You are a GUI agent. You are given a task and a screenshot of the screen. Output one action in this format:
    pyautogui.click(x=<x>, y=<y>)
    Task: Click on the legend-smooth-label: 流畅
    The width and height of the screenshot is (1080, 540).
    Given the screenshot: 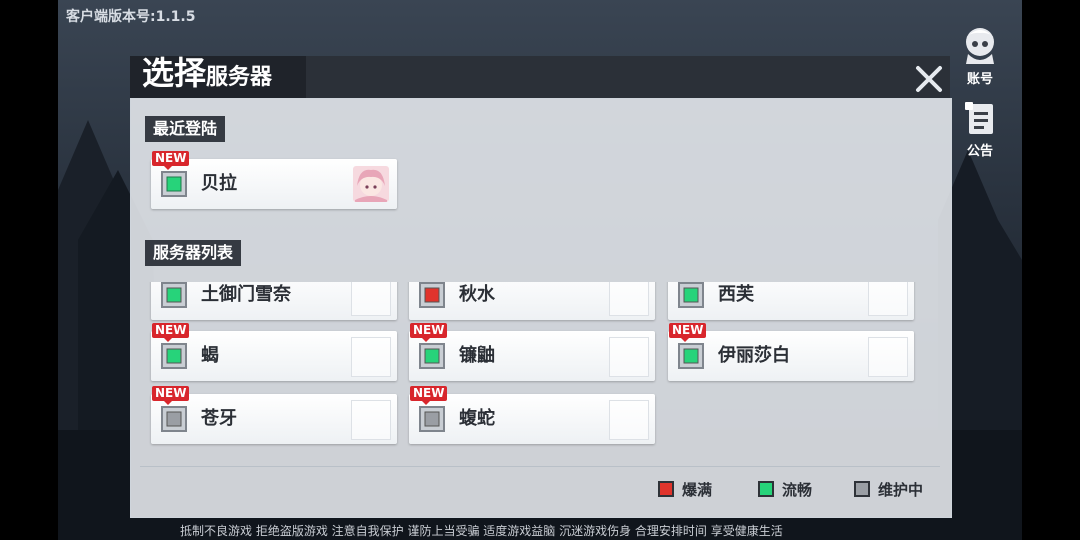 What is the action you would take?
    pyautogui.click(x=797, y=489)
    